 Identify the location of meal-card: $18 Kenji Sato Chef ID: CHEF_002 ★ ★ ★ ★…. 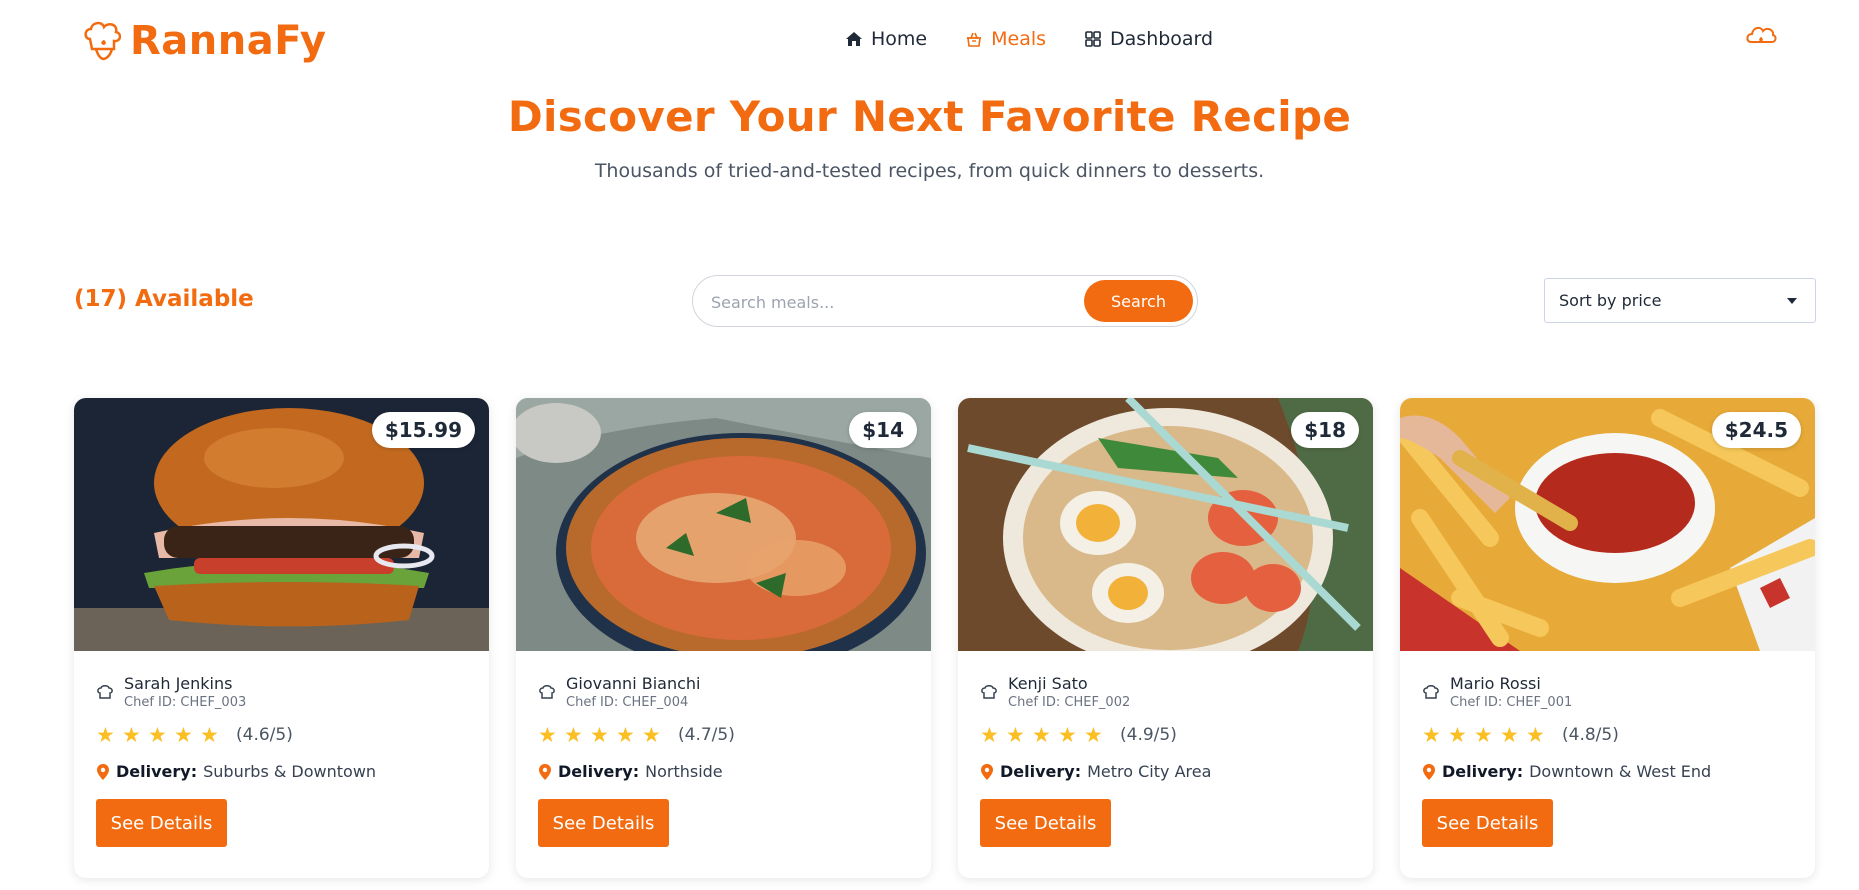
(1165, 638).